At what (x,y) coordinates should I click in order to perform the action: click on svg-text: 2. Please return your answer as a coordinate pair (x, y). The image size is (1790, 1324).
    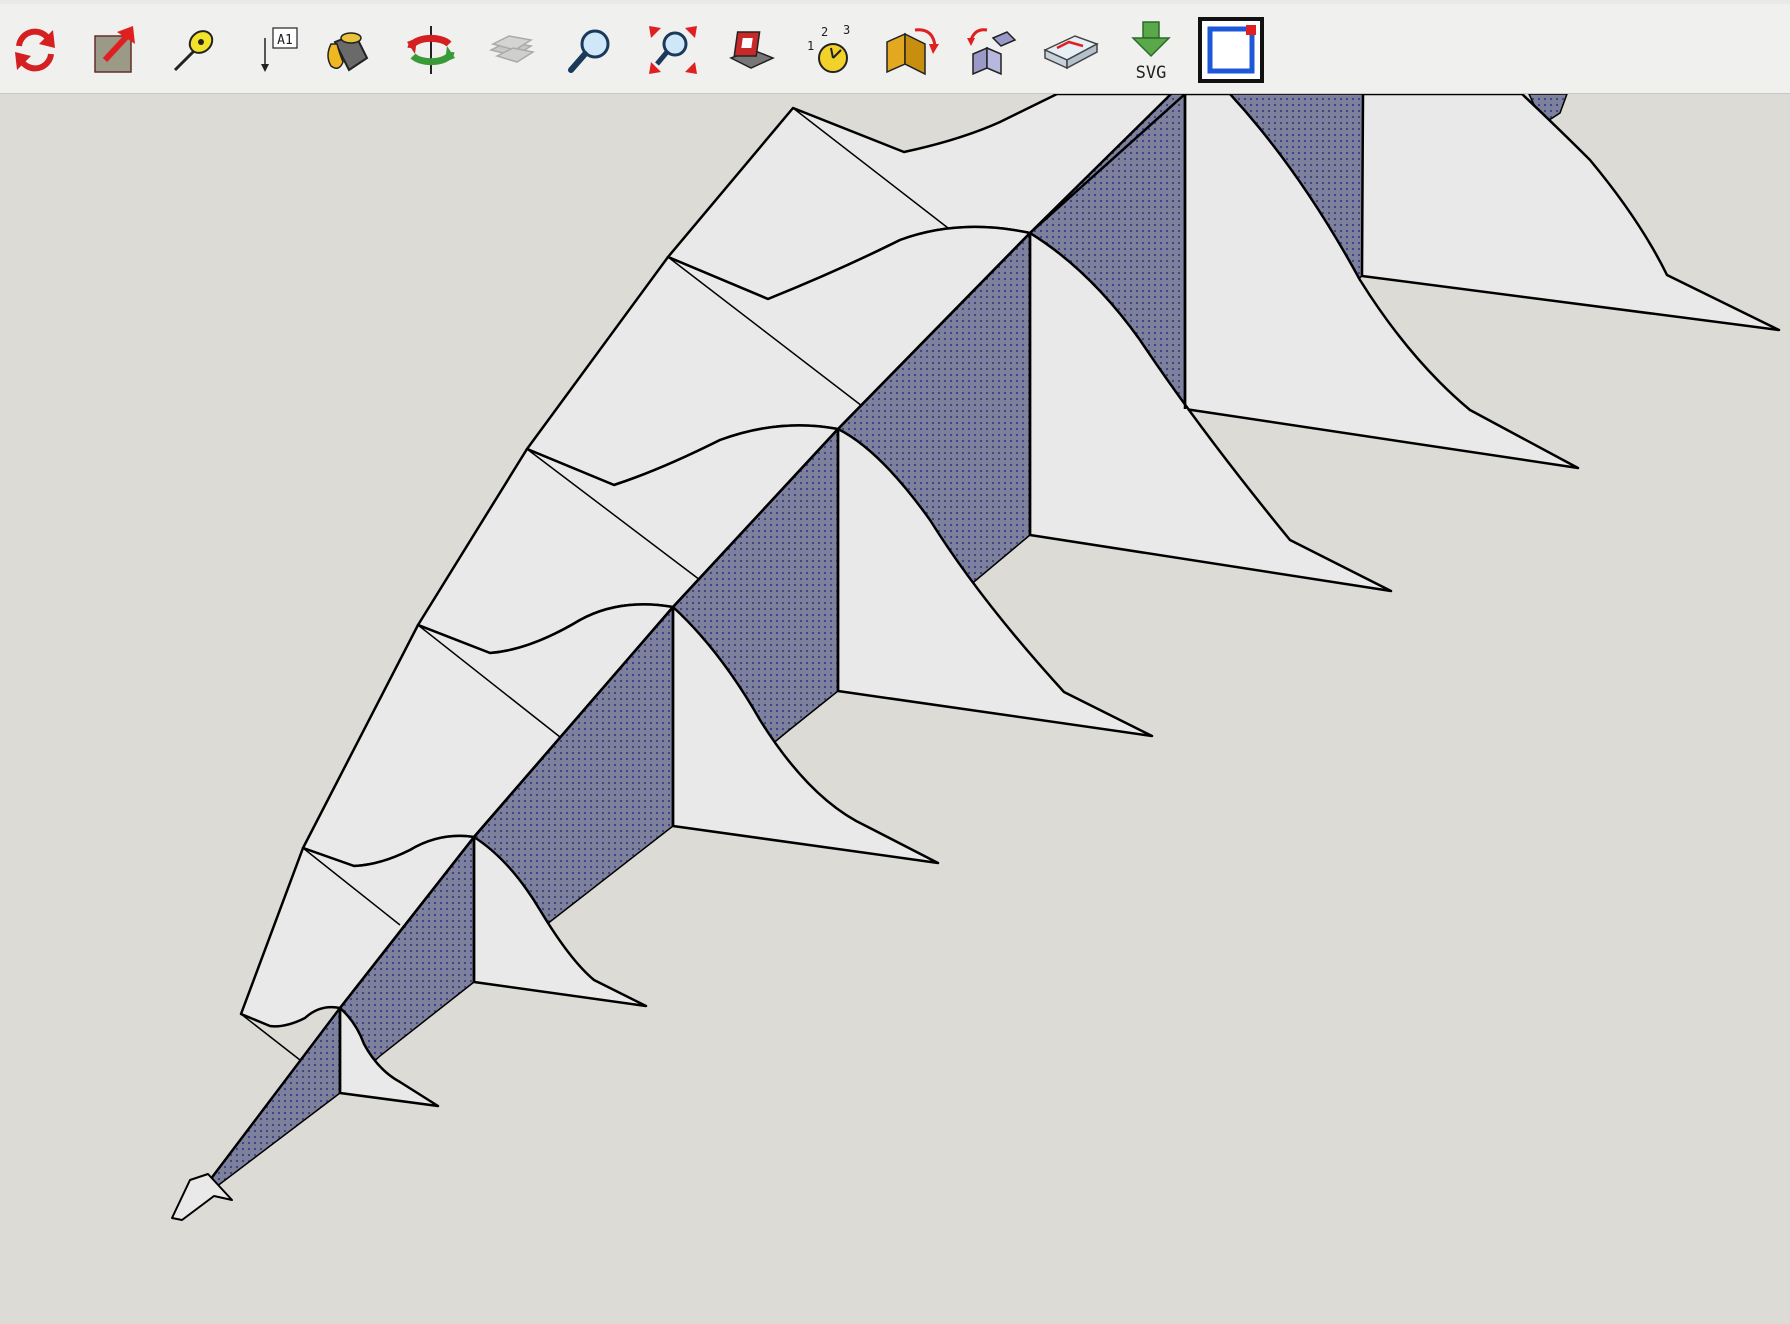
    Looking at the image, I should click on (824, 32).